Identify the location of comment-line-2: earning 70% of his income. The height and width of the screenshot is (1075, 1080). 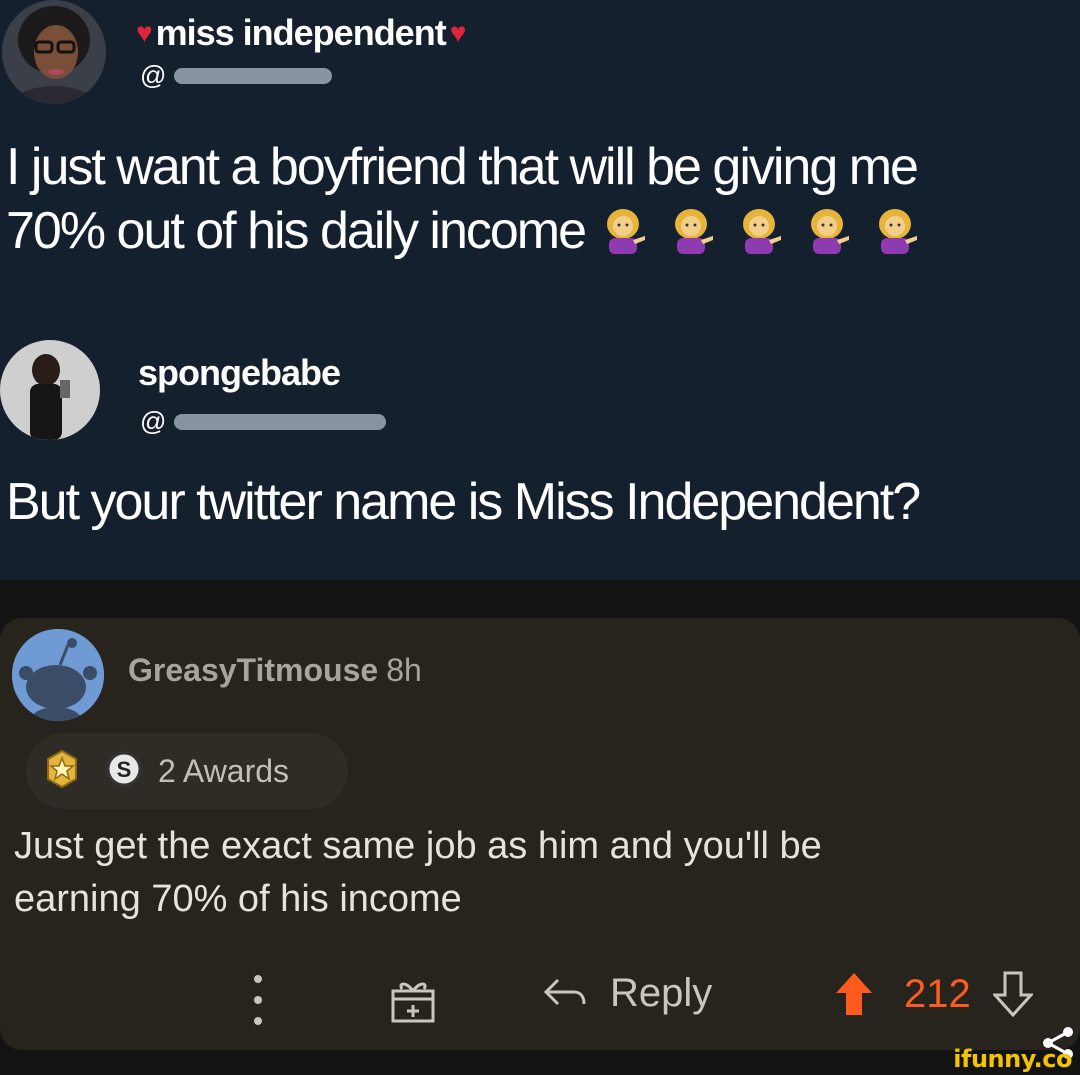
(238, 899).